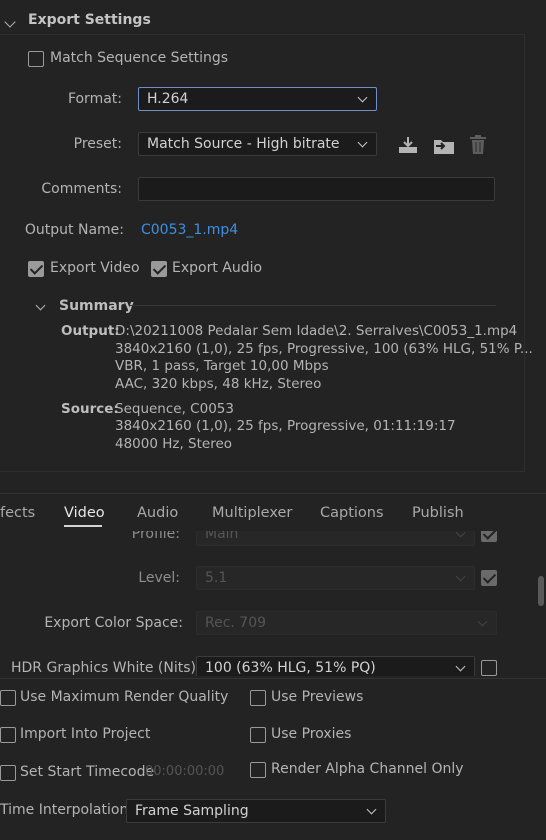 This screenshot has height=840, width=546. Describe the element at coordinates (90, 409) in the screenshot. I see `summary-source-key: Source:` at that location.